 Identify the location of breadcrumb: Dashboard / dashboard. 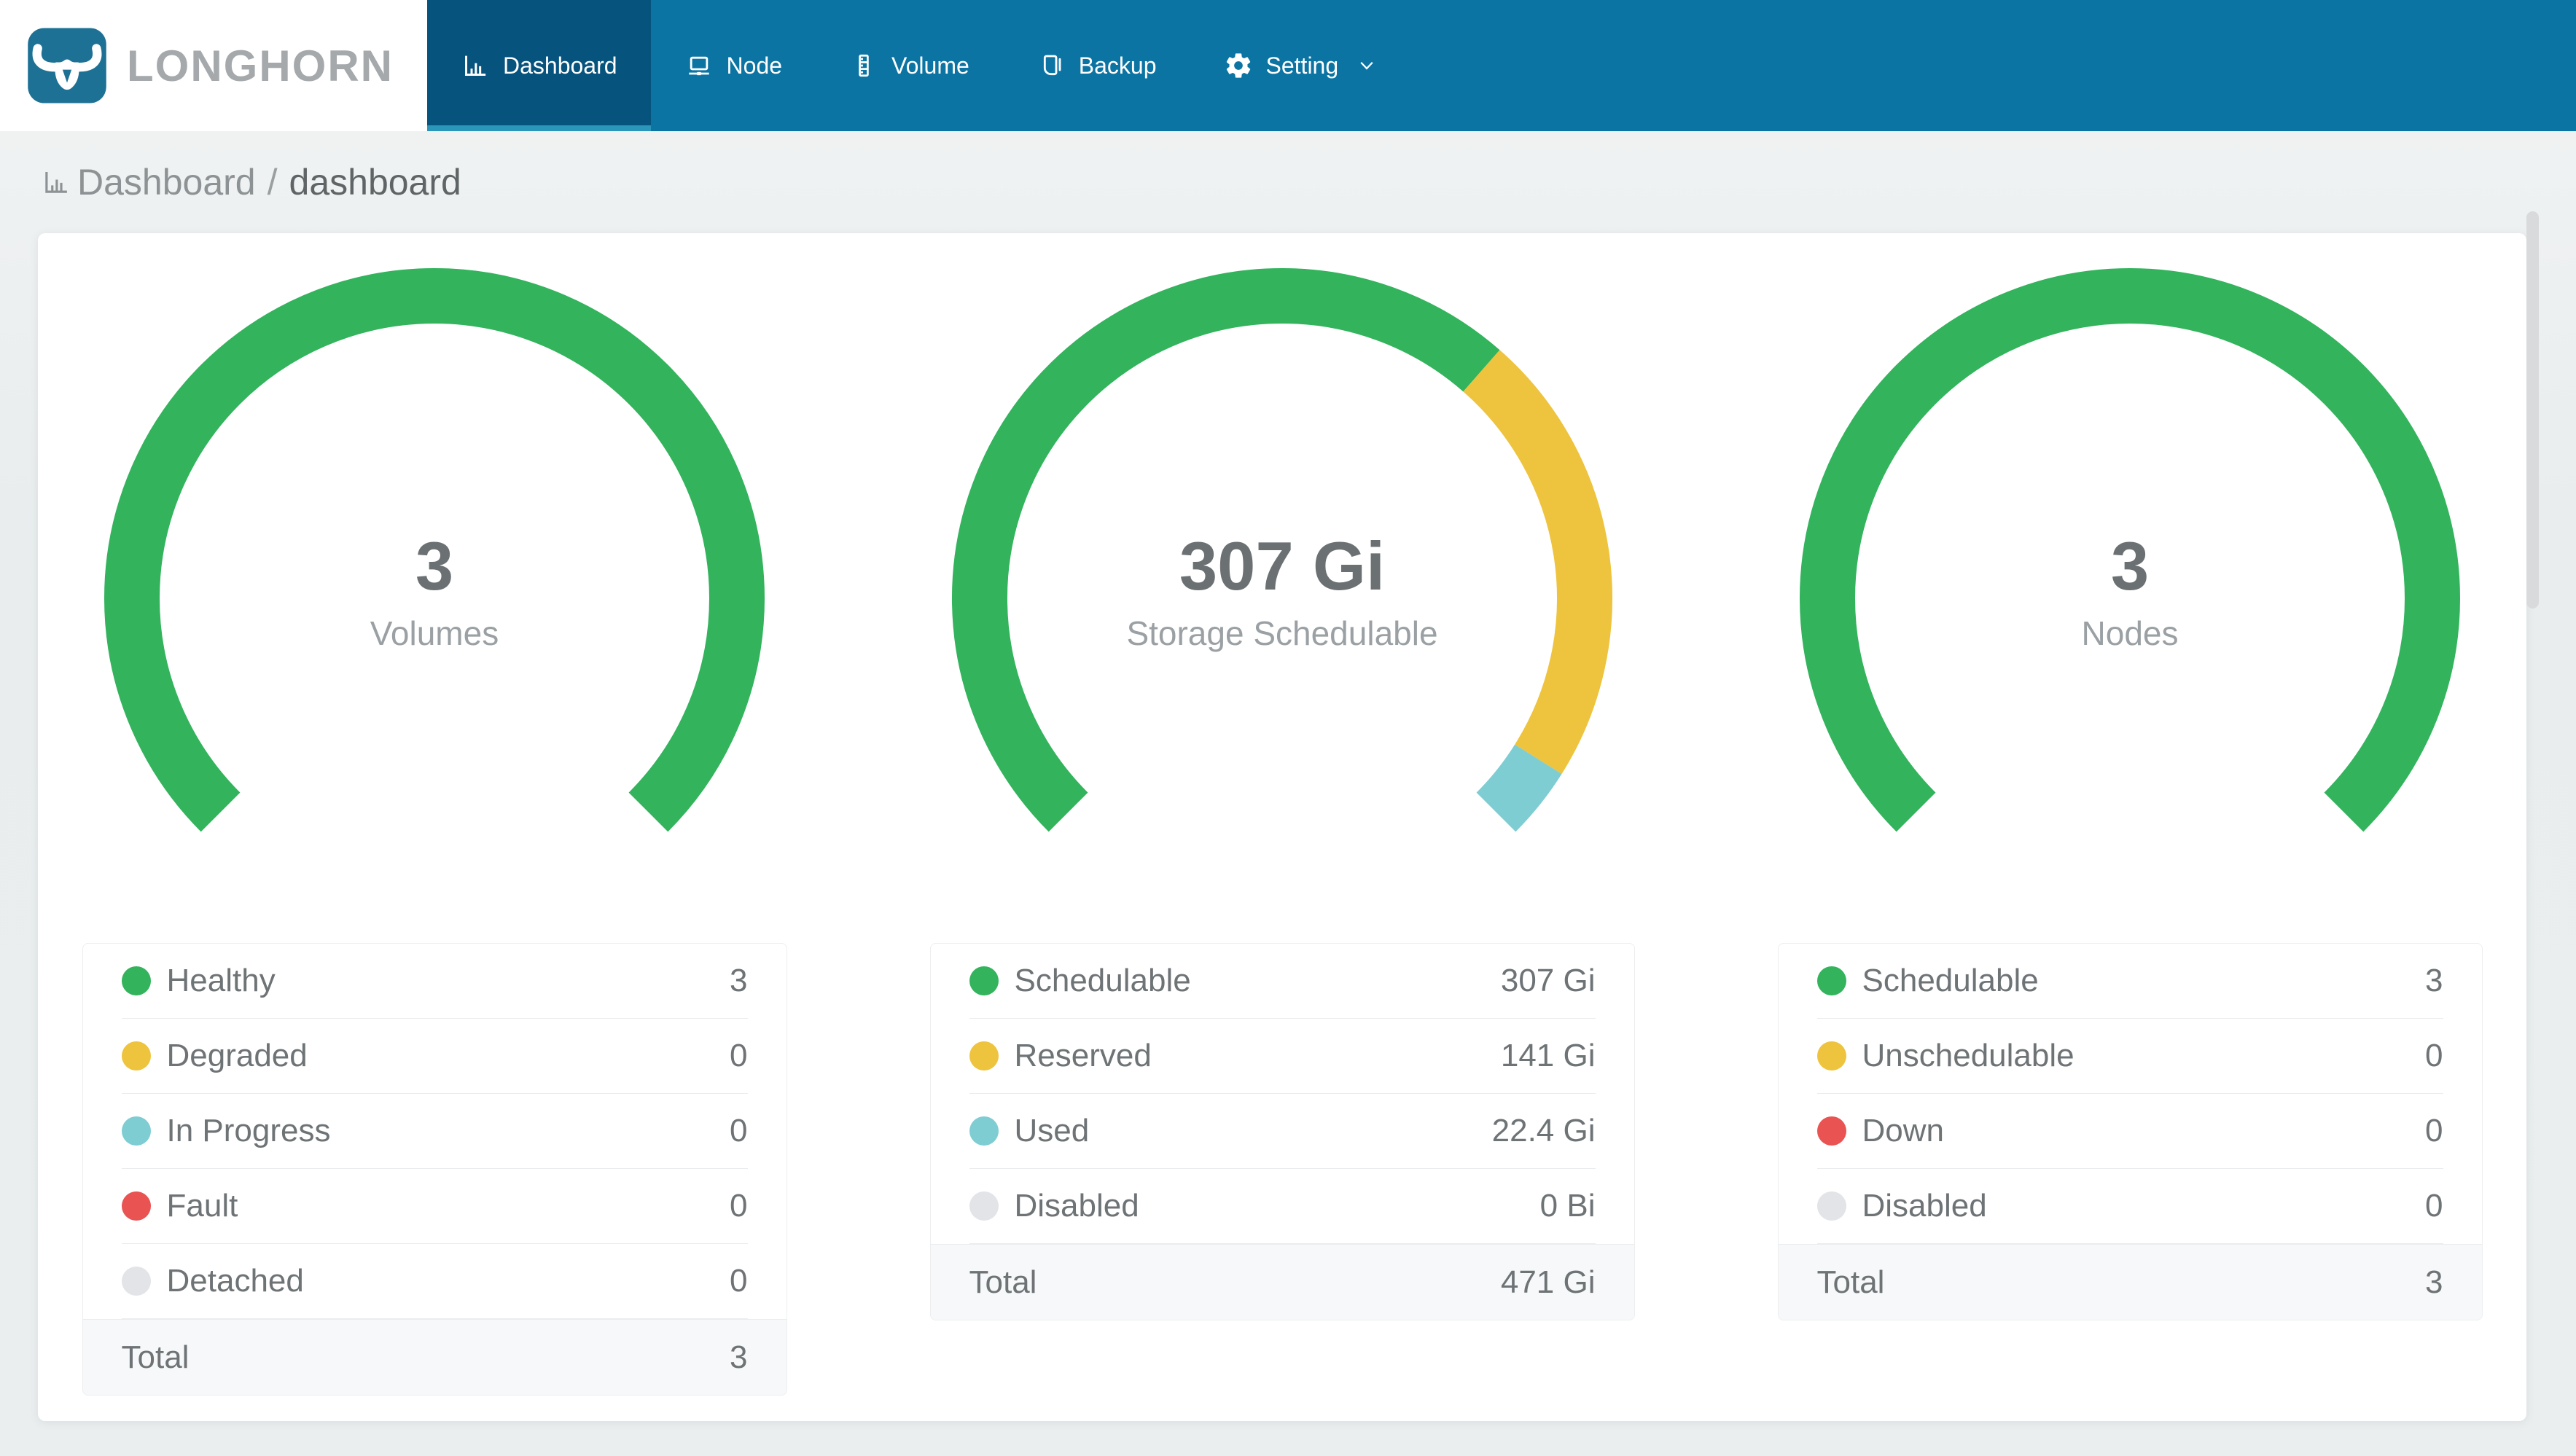
(1288, 182).